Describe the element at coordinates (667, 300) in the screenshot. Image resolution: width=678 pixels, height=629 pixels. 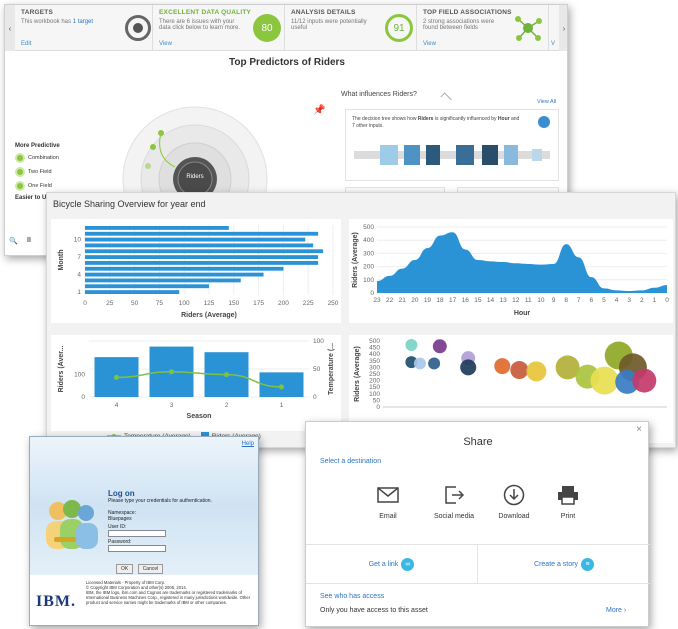
I see `x-tick-label: 0` at that location.